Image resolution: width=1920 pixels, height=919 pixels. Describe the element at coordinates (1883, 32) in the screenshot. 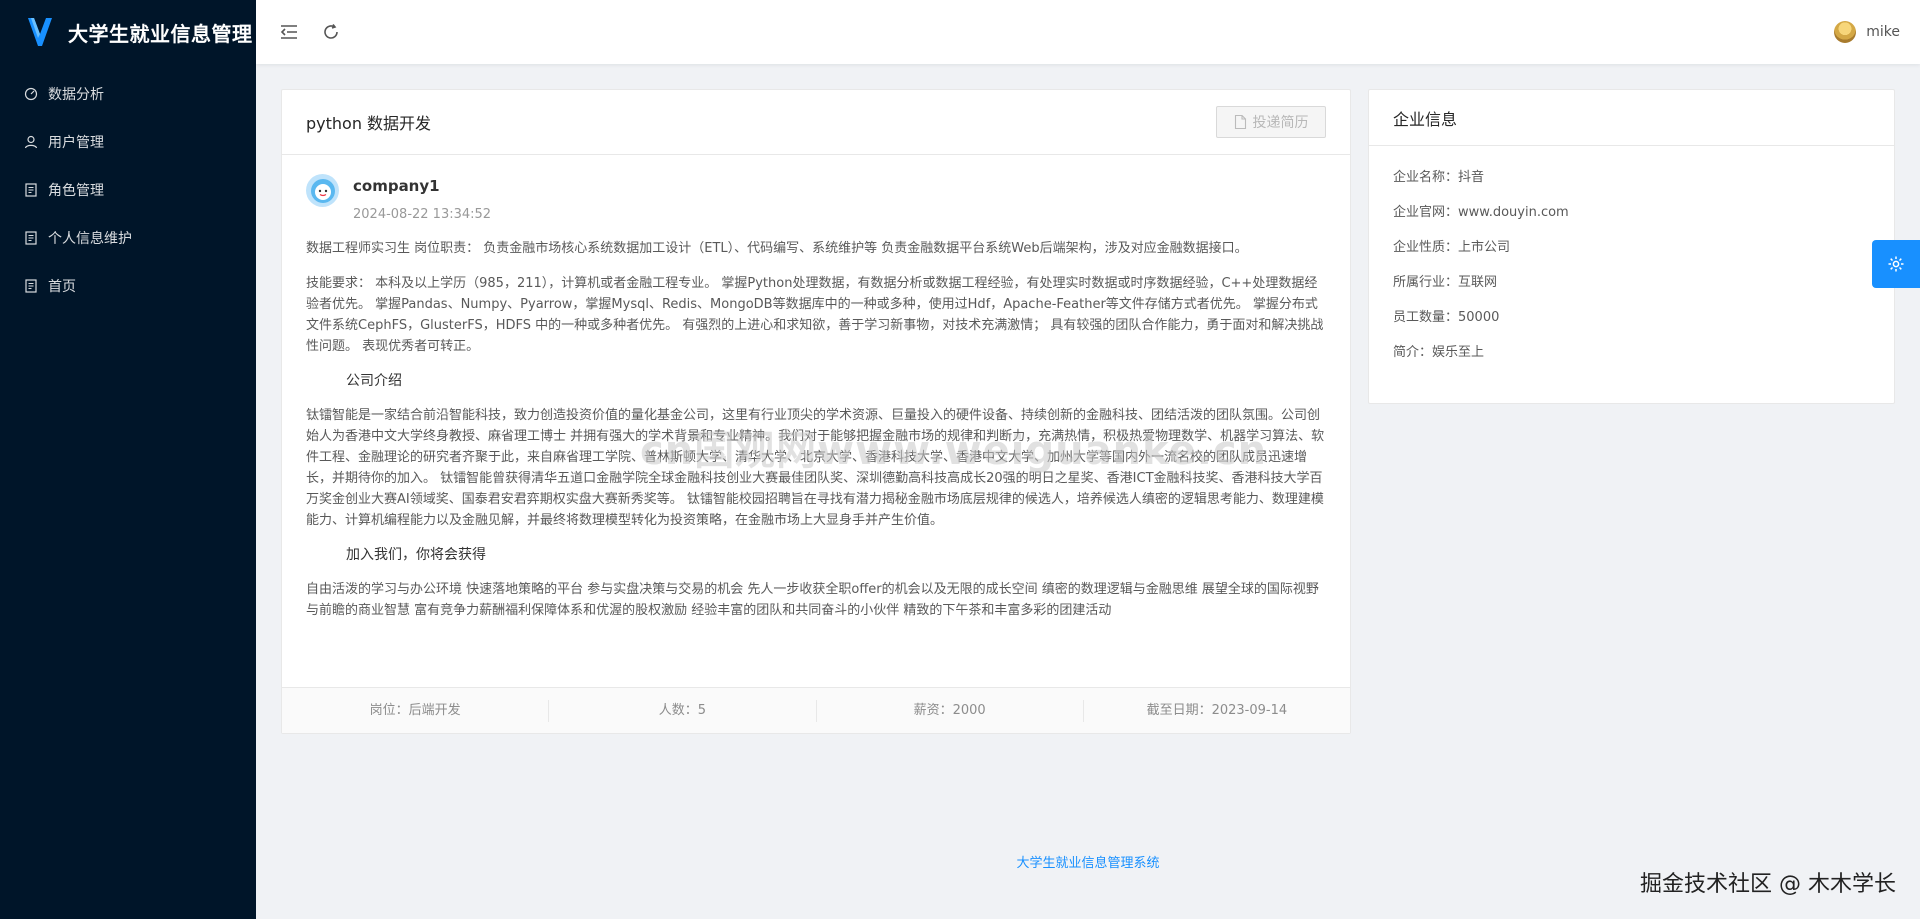

I see `username: mike` at that location.